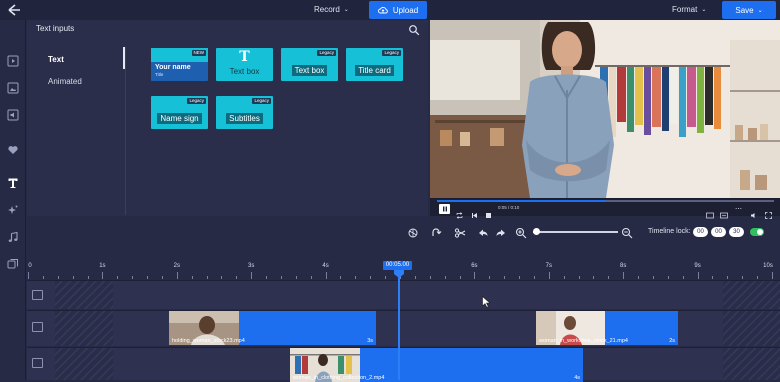 This screenshot has height=382, width=780. I want to click on timeline-track-image, so click(403, 294).